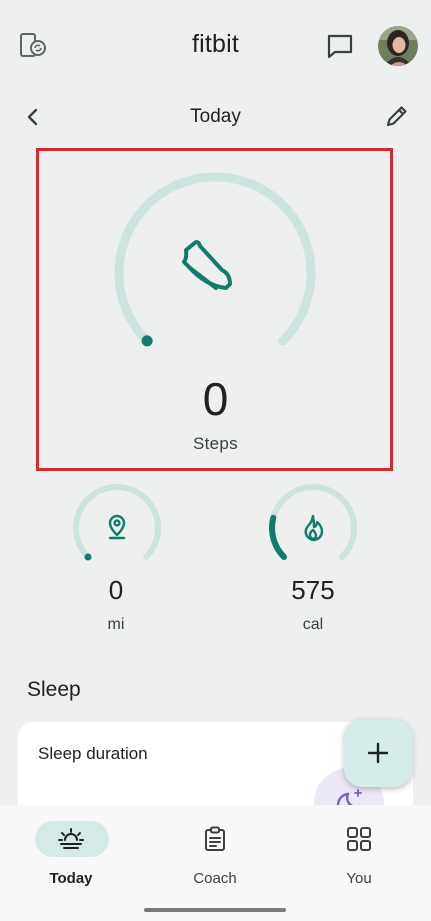  I want to click on distance-ring, so click(117, 528).